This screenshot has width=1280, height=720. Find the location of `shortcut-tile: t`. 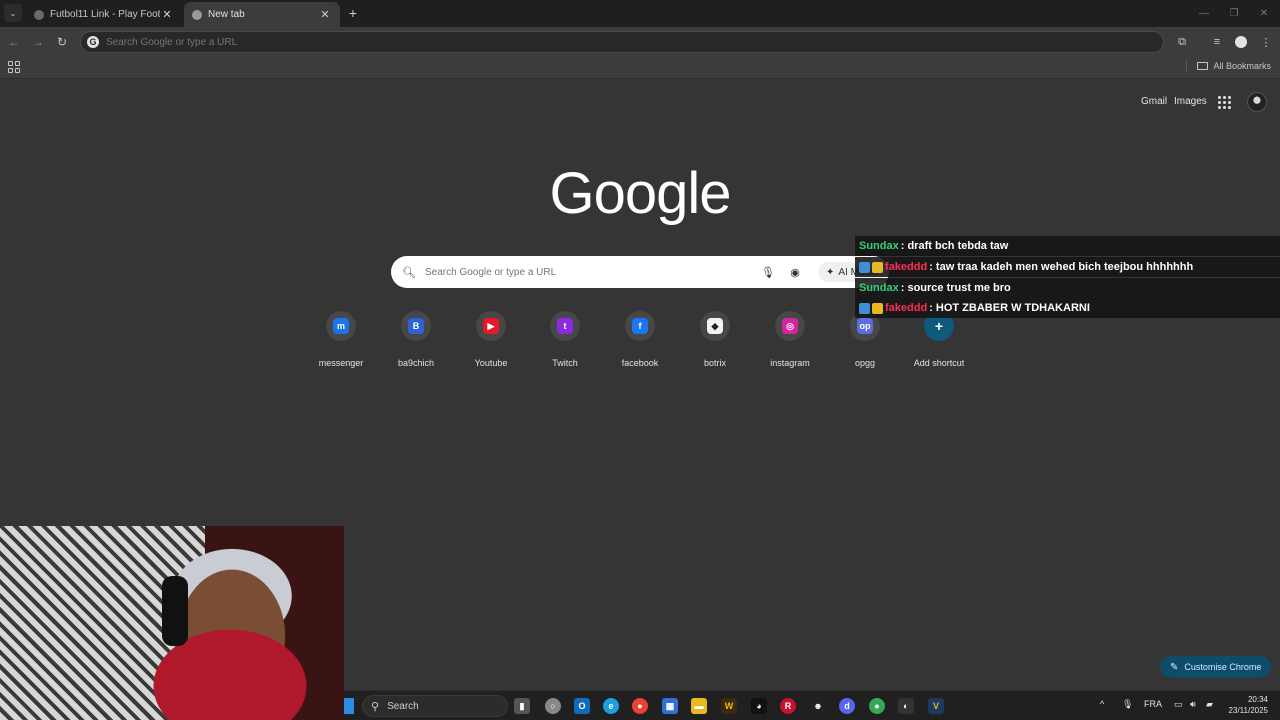

shortcut-tile: t is located at coordinates (565, 326).